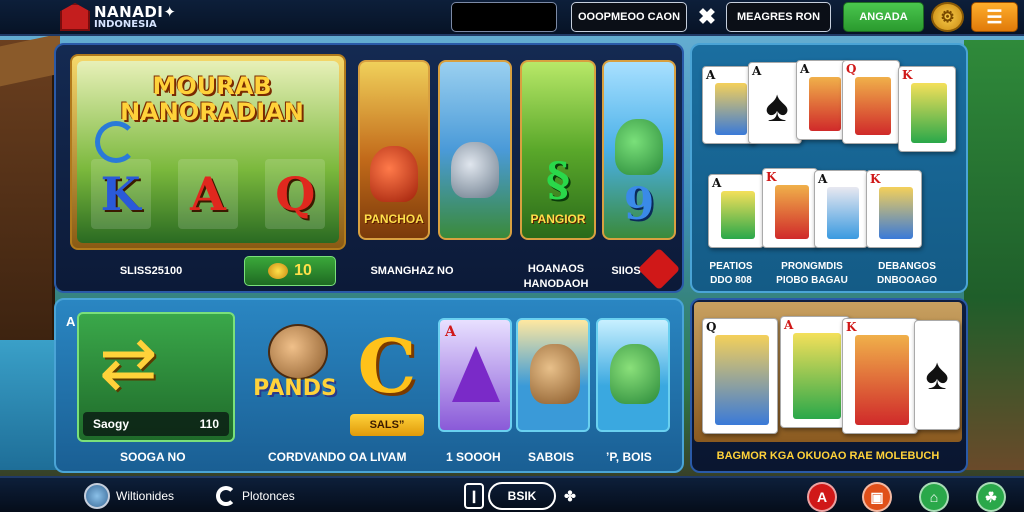 The image size is (1024, 512). I want to click on featured-slot-reels: MOURAB NANORADIAN K A Q, so click(208, 152).